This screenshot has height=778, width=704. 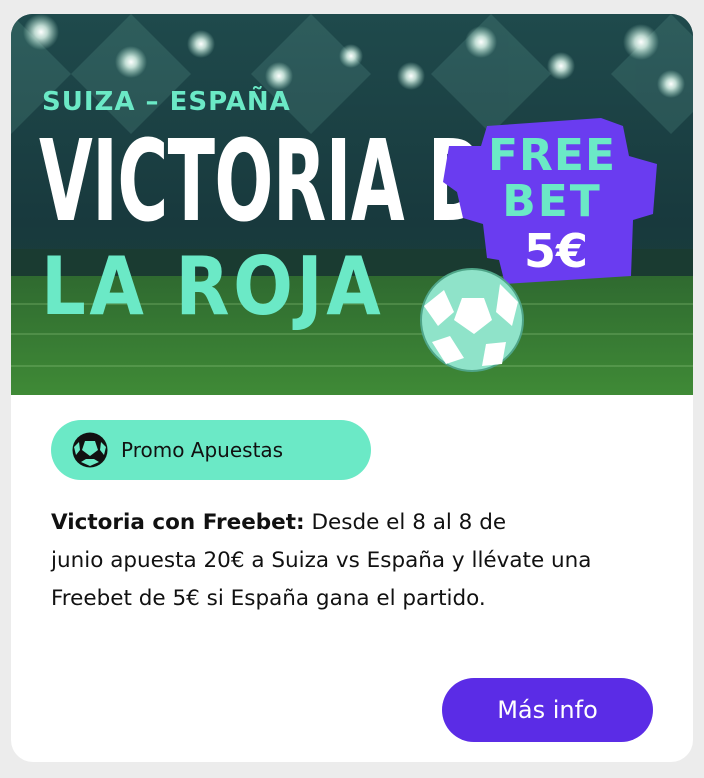 What do you see at coordinates (178, 522) in the screenshot?
I see `description-lead: Victoria con Freebet:` at bounding box center [178, 522].